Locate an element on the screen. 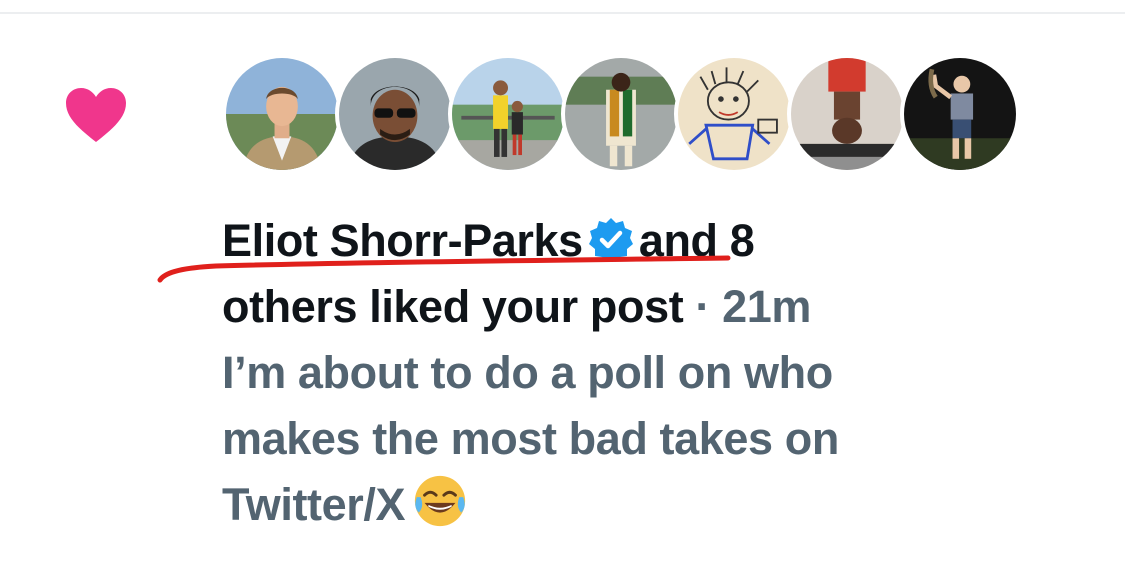  avatar-man-in-traditional-outfit-icon is located at coordinates (621, 114).